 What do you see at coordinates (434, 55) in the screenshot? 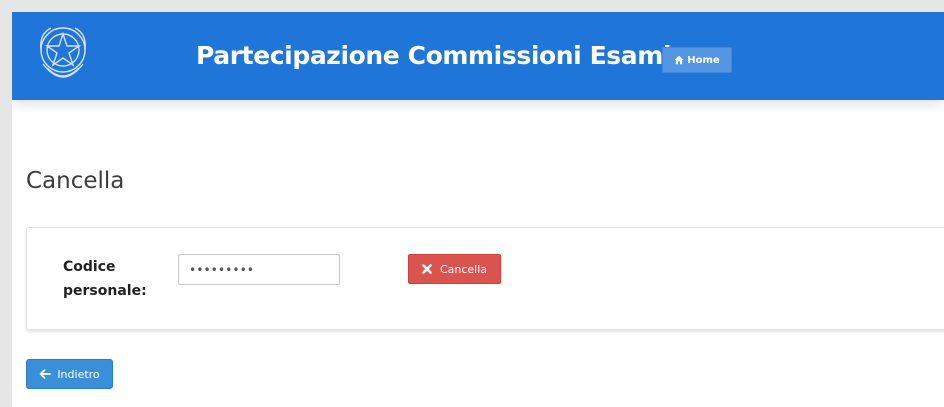
I see `app-title: Partecipazione Commissioni Esami` at bounding box center [434, 55].